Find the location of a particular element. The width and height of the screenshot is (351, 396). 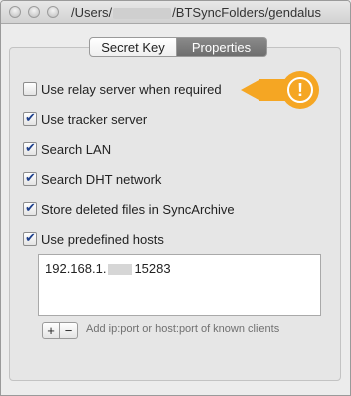

option-store-deleted: Store deleted files in SyncArchive is located at coordinates (129, 209).